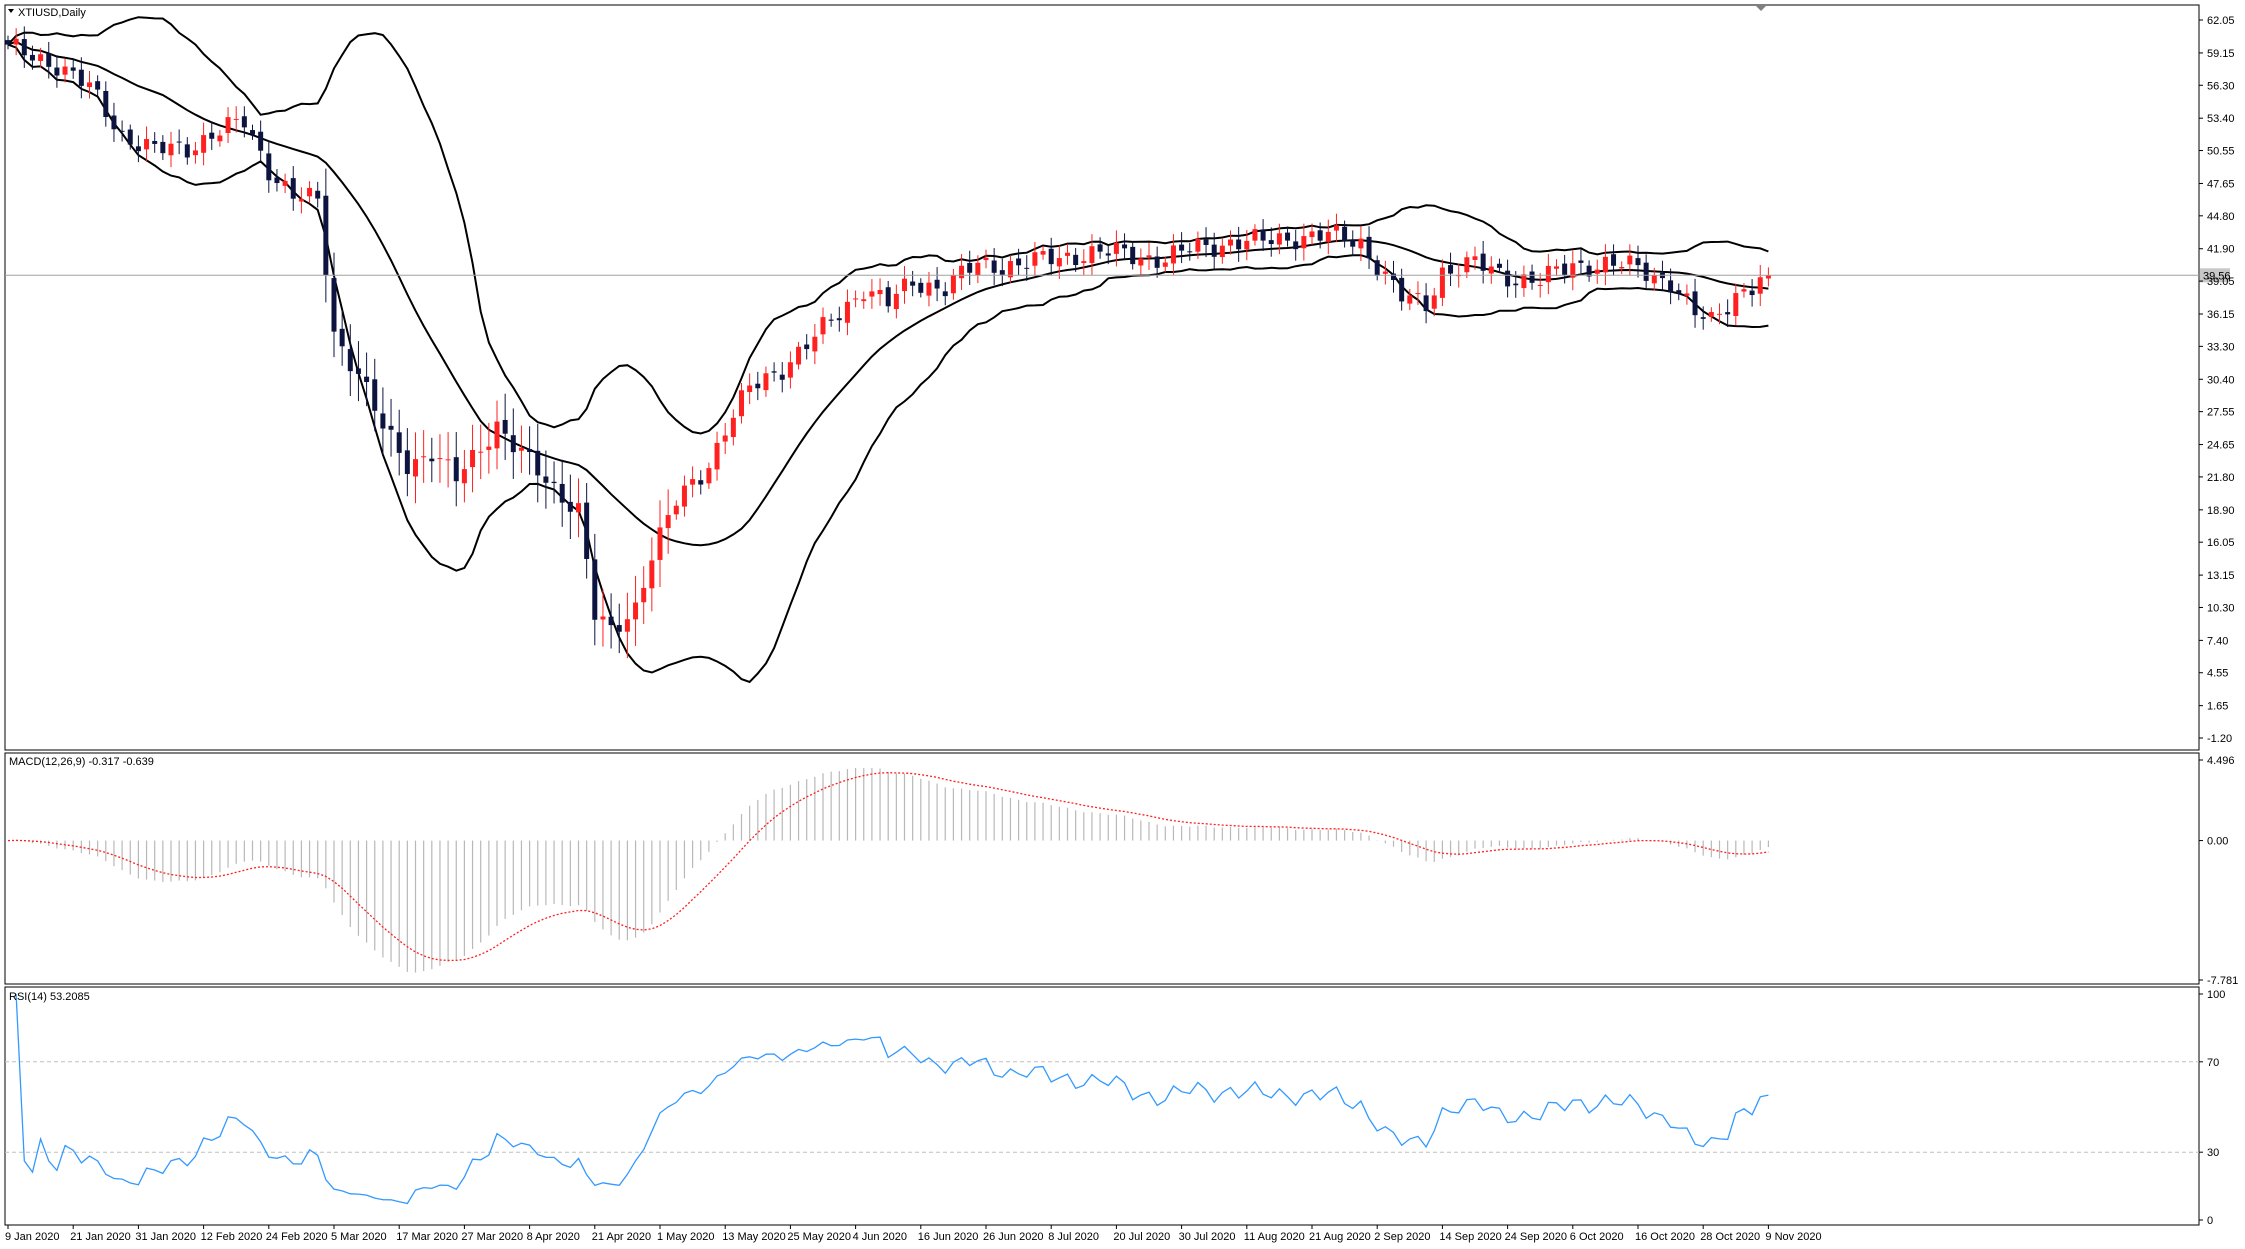 The image size is (2245, 1249). What do you see at coordinates (2221, 184) in the screenshot?
I see `price-tick-label: 47.65` at bounding box center [2221, 184].